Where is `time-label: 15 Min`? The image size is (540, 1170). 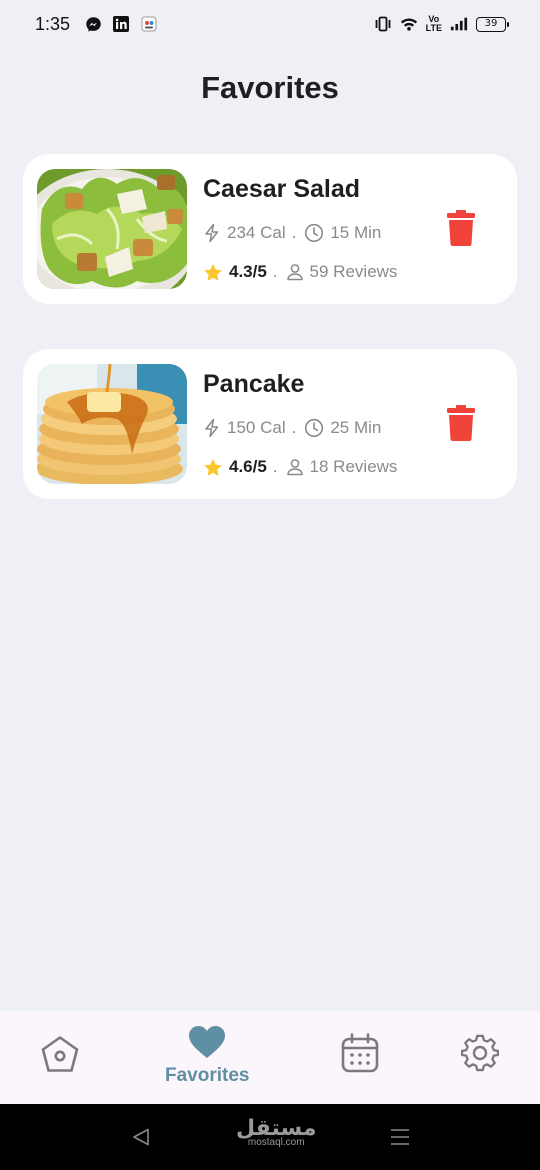 time-label: 15 Min is located at coordinates (356, 232).